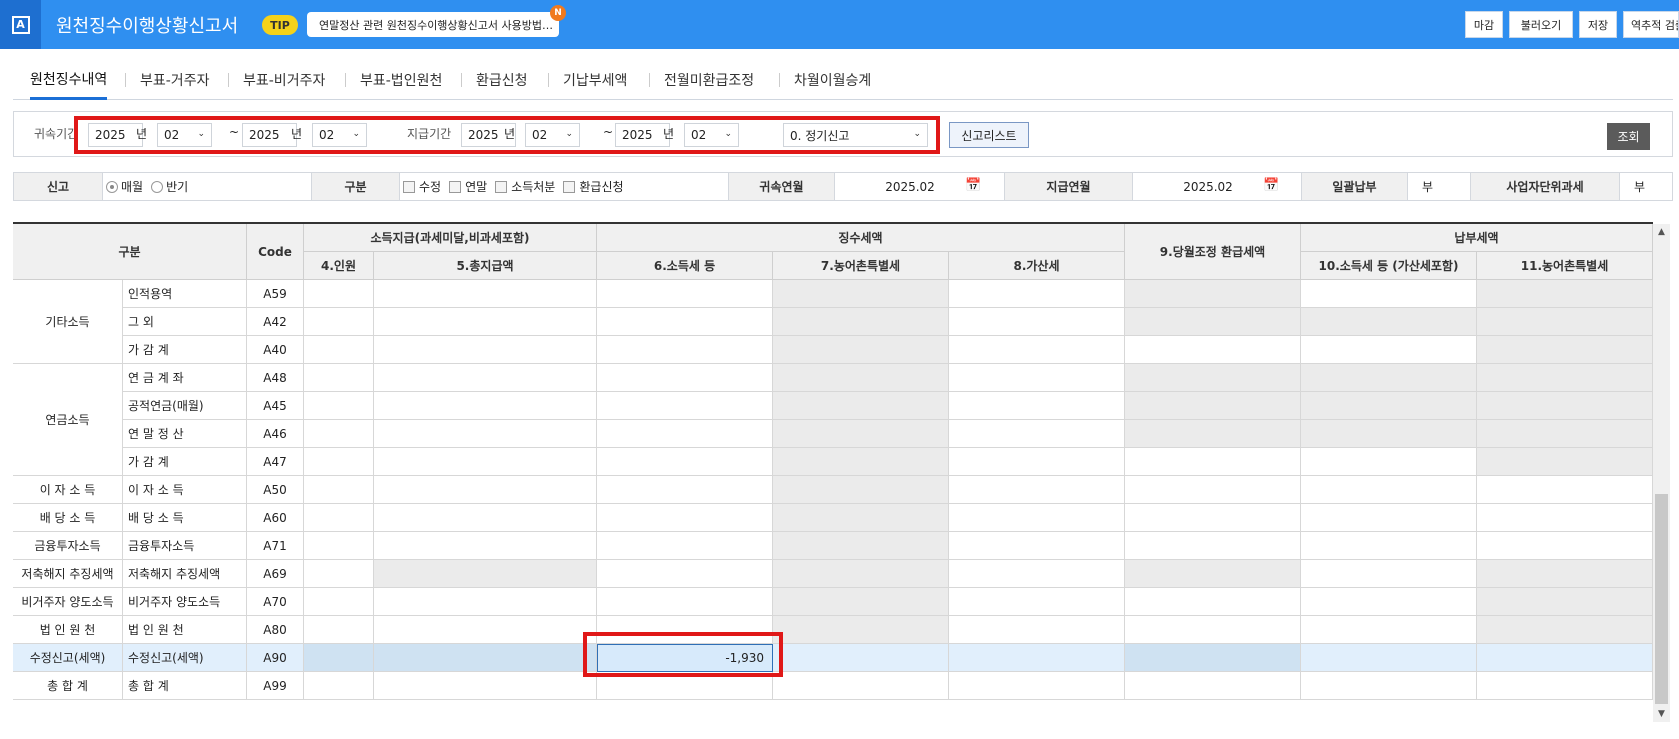 The height and width of the screenshot is (739, 1679). Describe the element at coordinates (401, 80) in the screenshot. I see `tab-corporate-annex: 부표-법인원천` at that location.